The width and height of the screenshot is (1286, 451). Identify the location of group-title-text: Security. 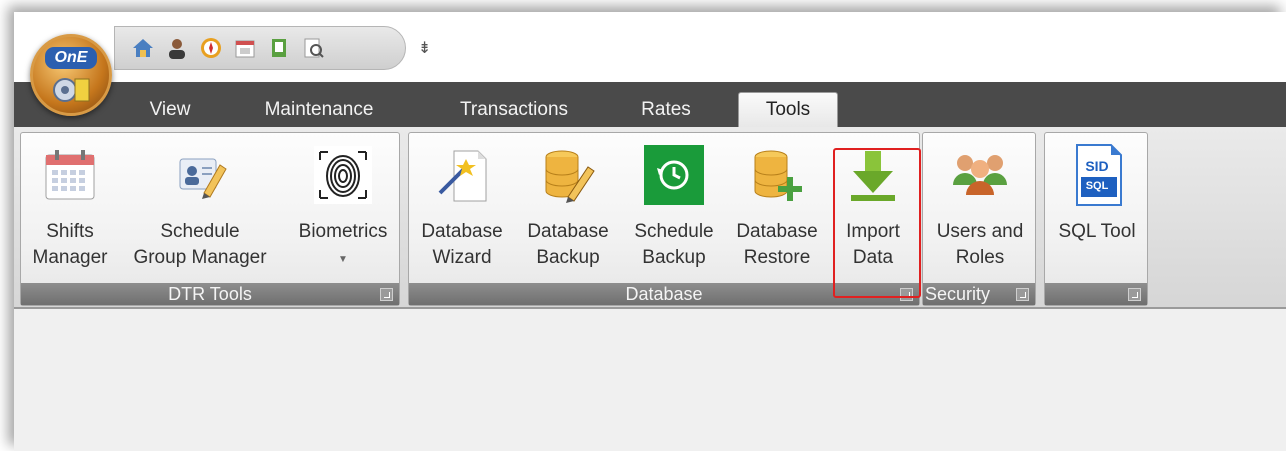
(958, 294).